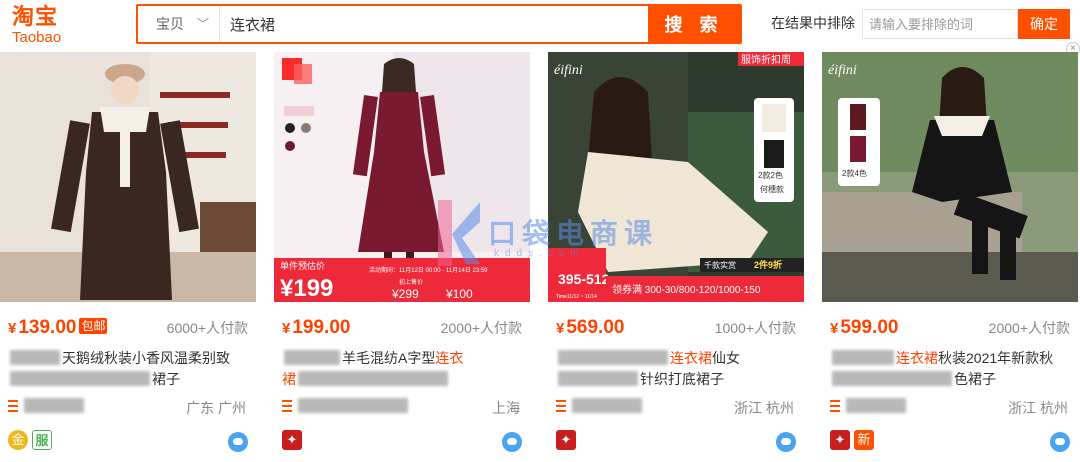  What do you see at coordinates (770, 175) in the screenshot?
I see `promo-variants: 2款2色` at bounding box center [770, 175].